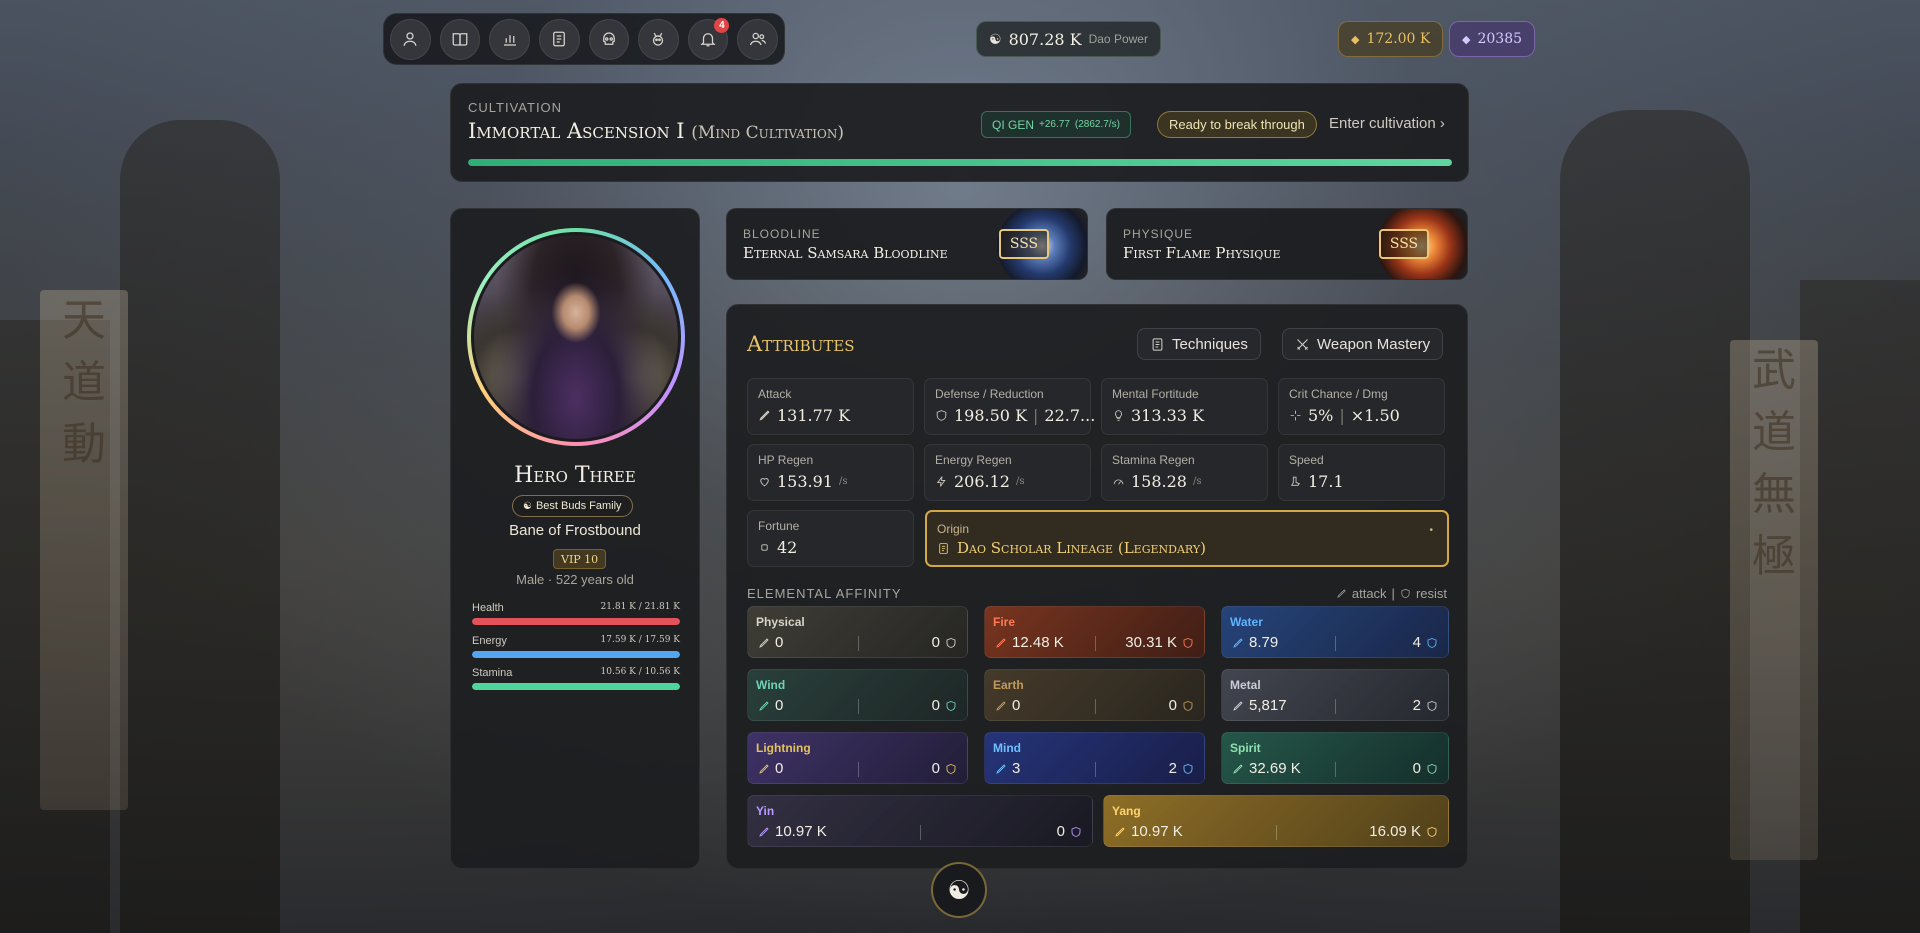 This screenshot has height=933, width=1920. I want to click on health-bar-row: Health 21.81 K / 21.81 K, so click(576, 613).